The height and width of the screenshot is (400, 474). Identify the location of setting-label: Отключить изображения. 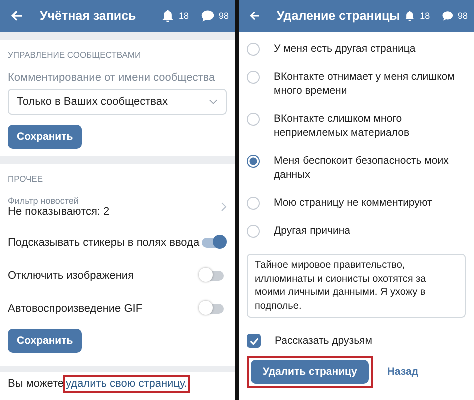
(71, 276).